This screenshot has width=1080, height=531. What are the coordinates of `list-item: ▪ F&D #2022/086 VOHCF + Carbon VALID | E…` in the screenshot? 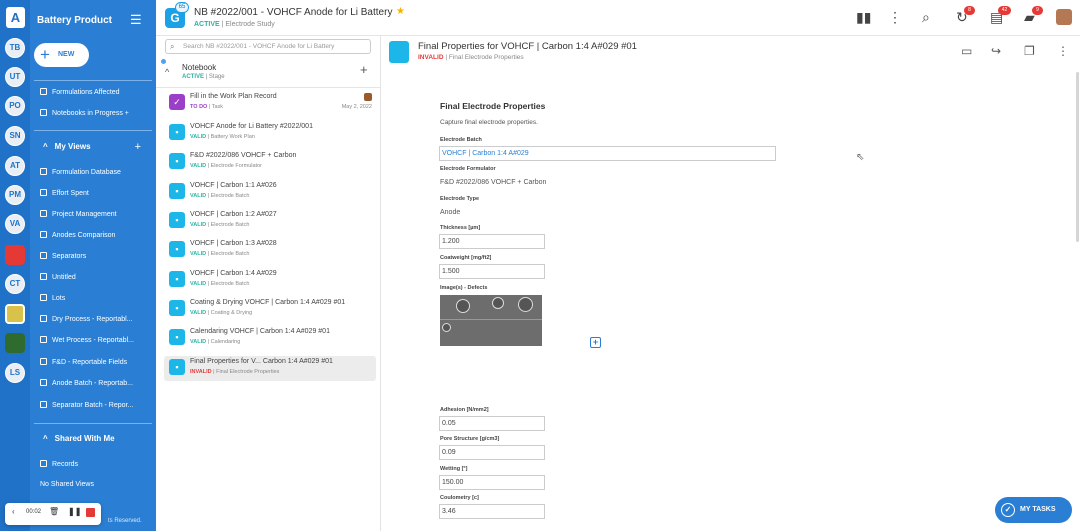 It's located at (270, 162).